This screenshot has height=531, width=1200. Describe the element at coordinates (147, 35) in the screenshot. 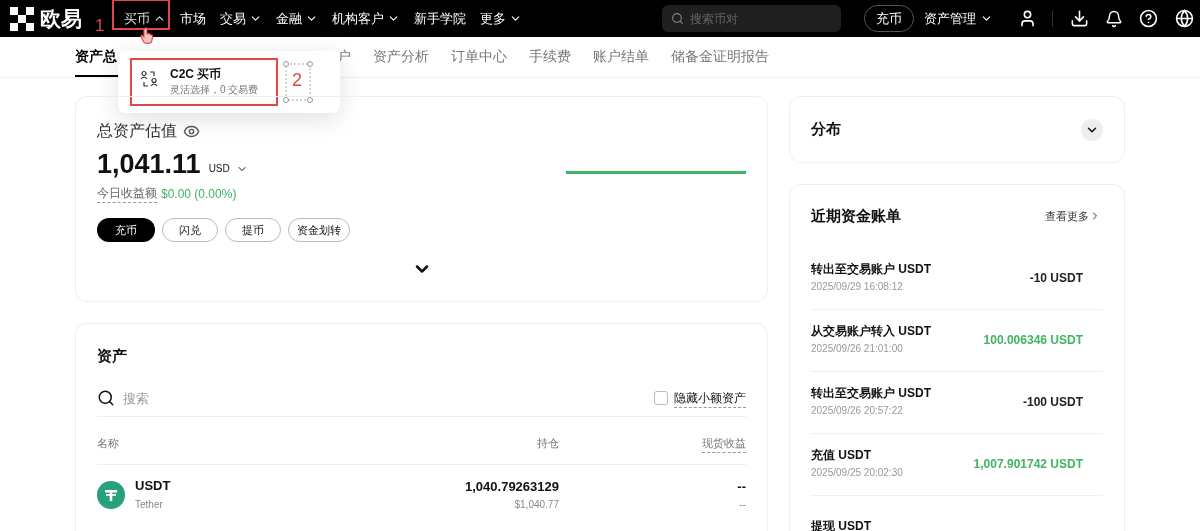

I see `hand-cursor-icon` at that location.